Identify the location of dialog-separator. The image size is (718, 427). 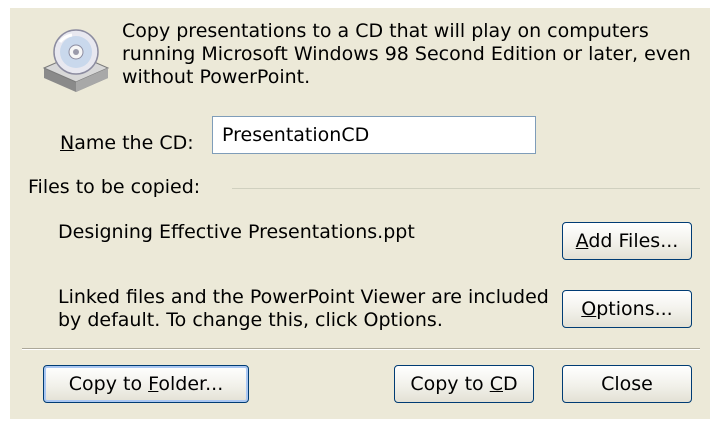
(361, 349).